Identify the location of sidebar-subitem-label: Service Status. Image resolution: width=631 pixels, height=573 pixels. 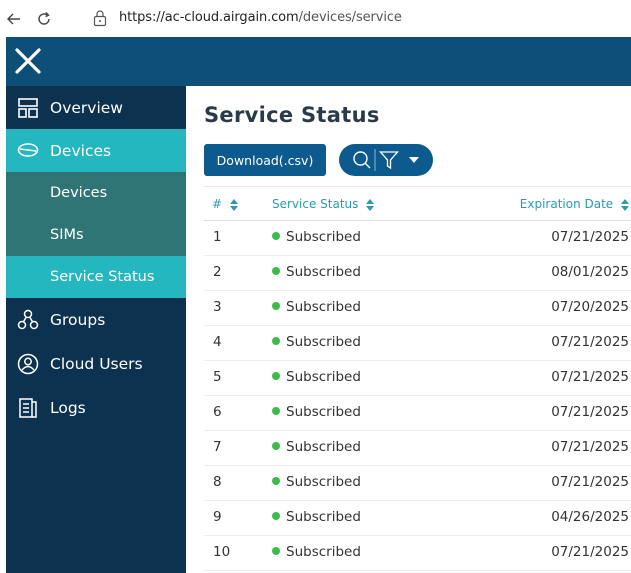
(102, 277).